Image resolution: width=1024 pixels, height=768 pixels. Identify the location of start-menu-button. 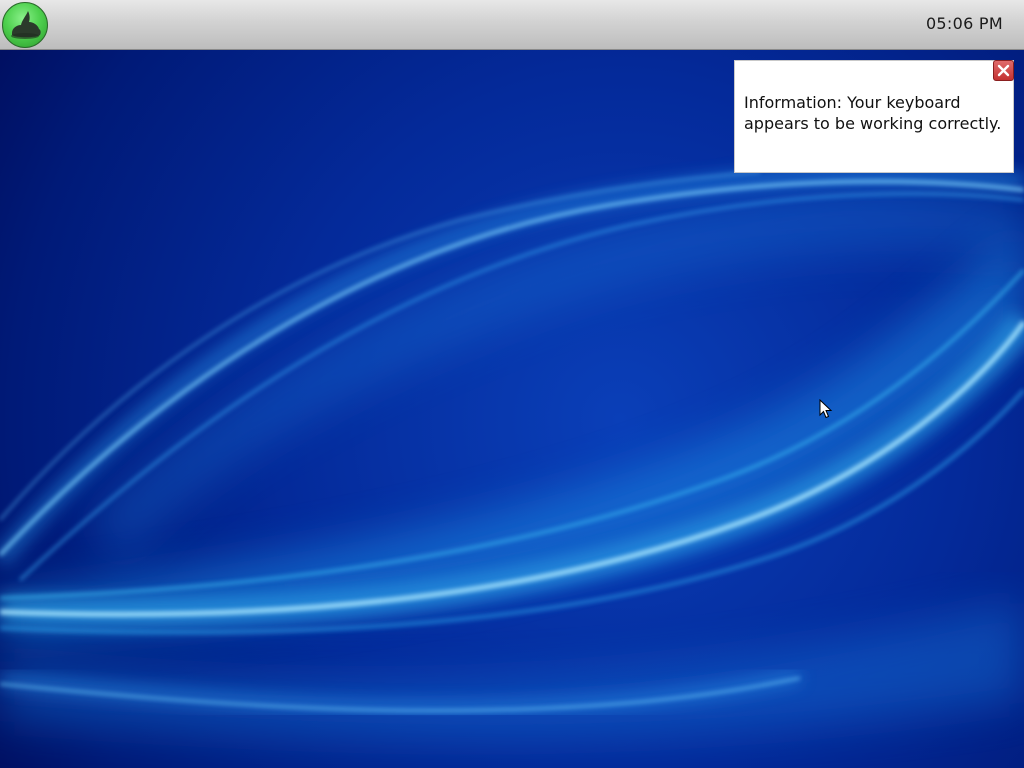
(25, 25).